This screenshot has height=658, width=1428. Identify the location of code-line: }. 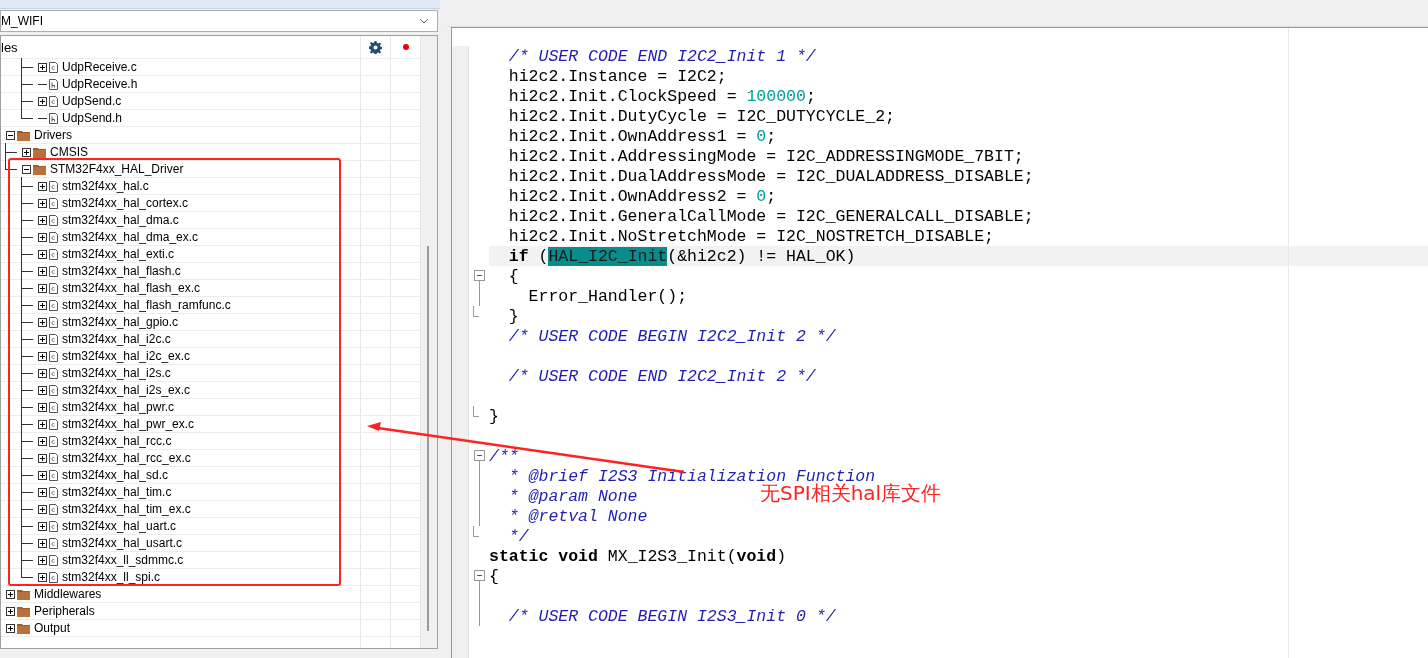
(513, 316).